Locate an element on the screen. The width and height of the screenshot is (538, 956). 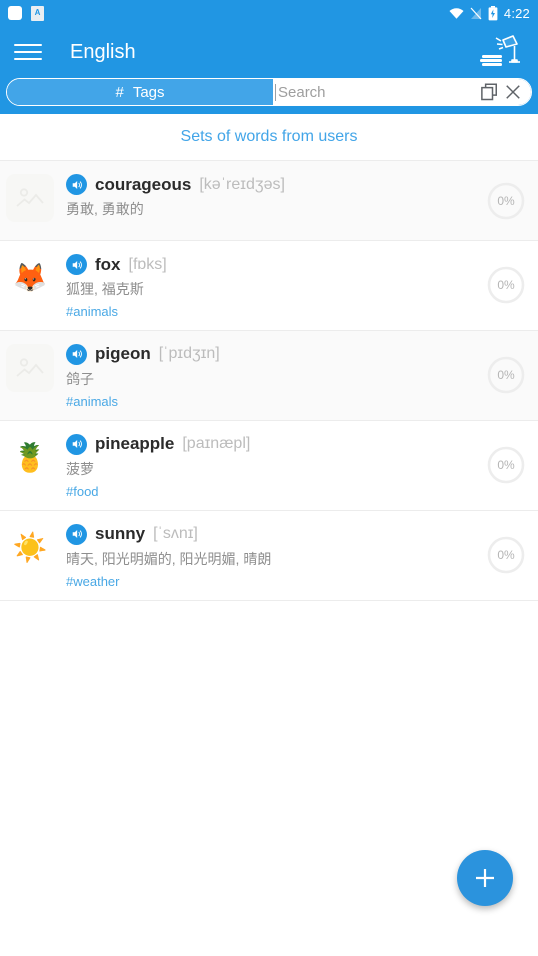
notification-doc-icon: A is located at coordinates (37, 13).